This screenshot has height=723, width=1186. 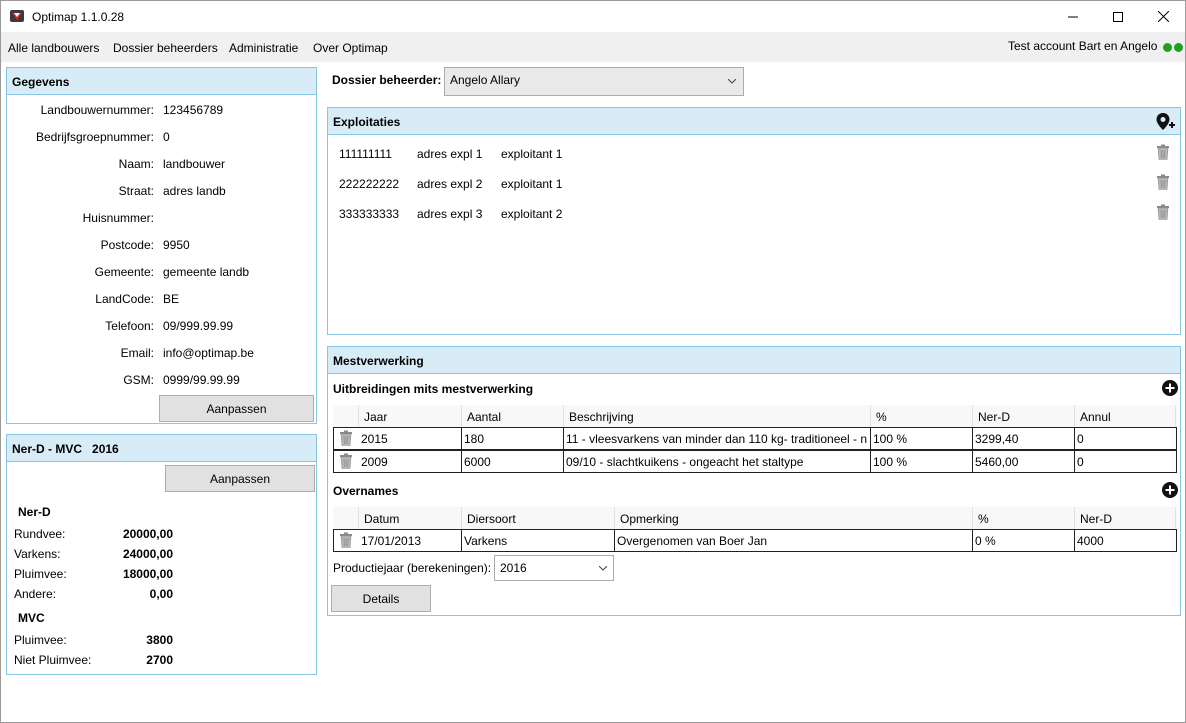 I want to click on uitbreidingen-title: Uitbreidingen mits mestverwerking, so click(x=433, y=389).